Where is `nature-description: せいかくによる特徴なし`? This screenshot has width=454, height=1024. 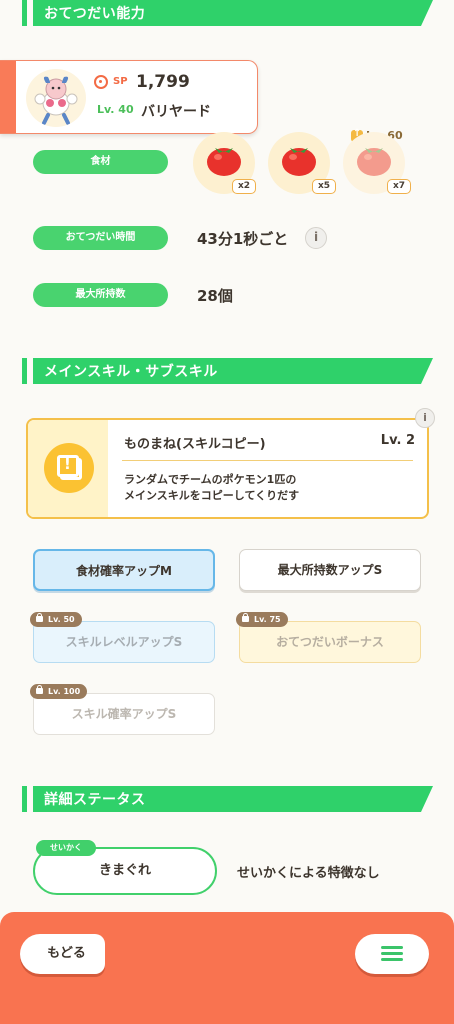
nature-description: せいかくによる特徴なし is located at coordinates (308, 873).